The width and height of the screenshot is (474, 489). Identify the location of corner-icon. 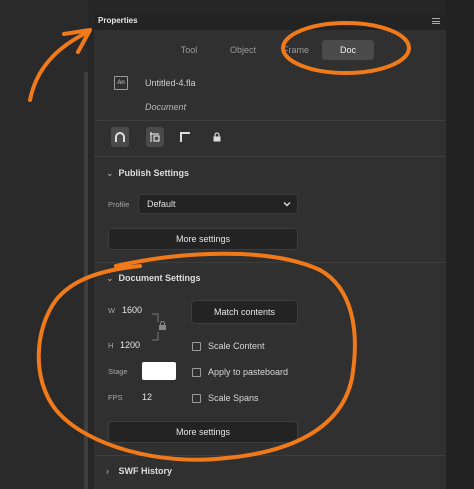
(185, 137).